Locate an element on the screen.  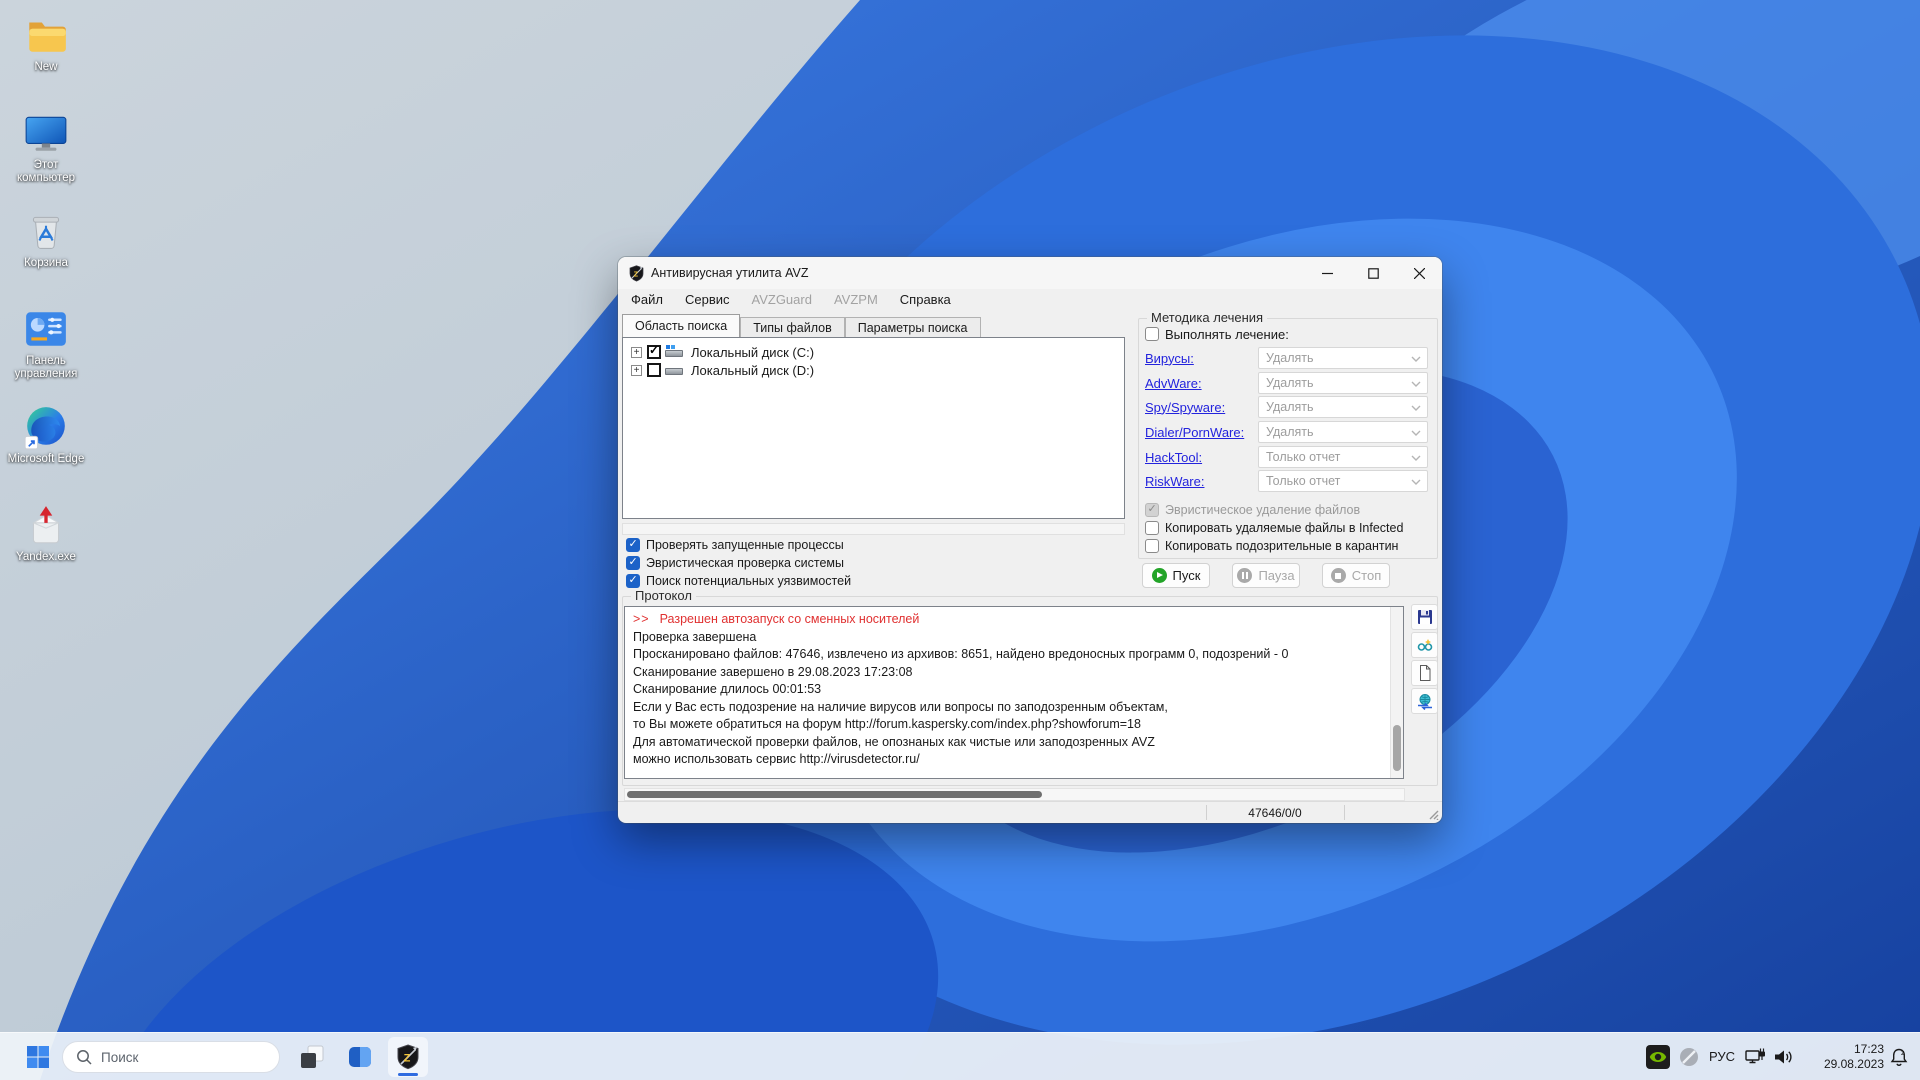
treatment-row-riskware: RiskWare: Только отчет is located at coordinates (1286, 481).